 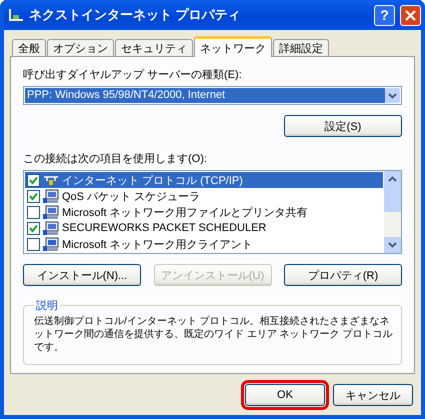 What do you see at coordinates (204, 180) in the screenshot?
I see `list-item: インターネット プロトコル (TCP/IP)` at bounding box center [204, 180].